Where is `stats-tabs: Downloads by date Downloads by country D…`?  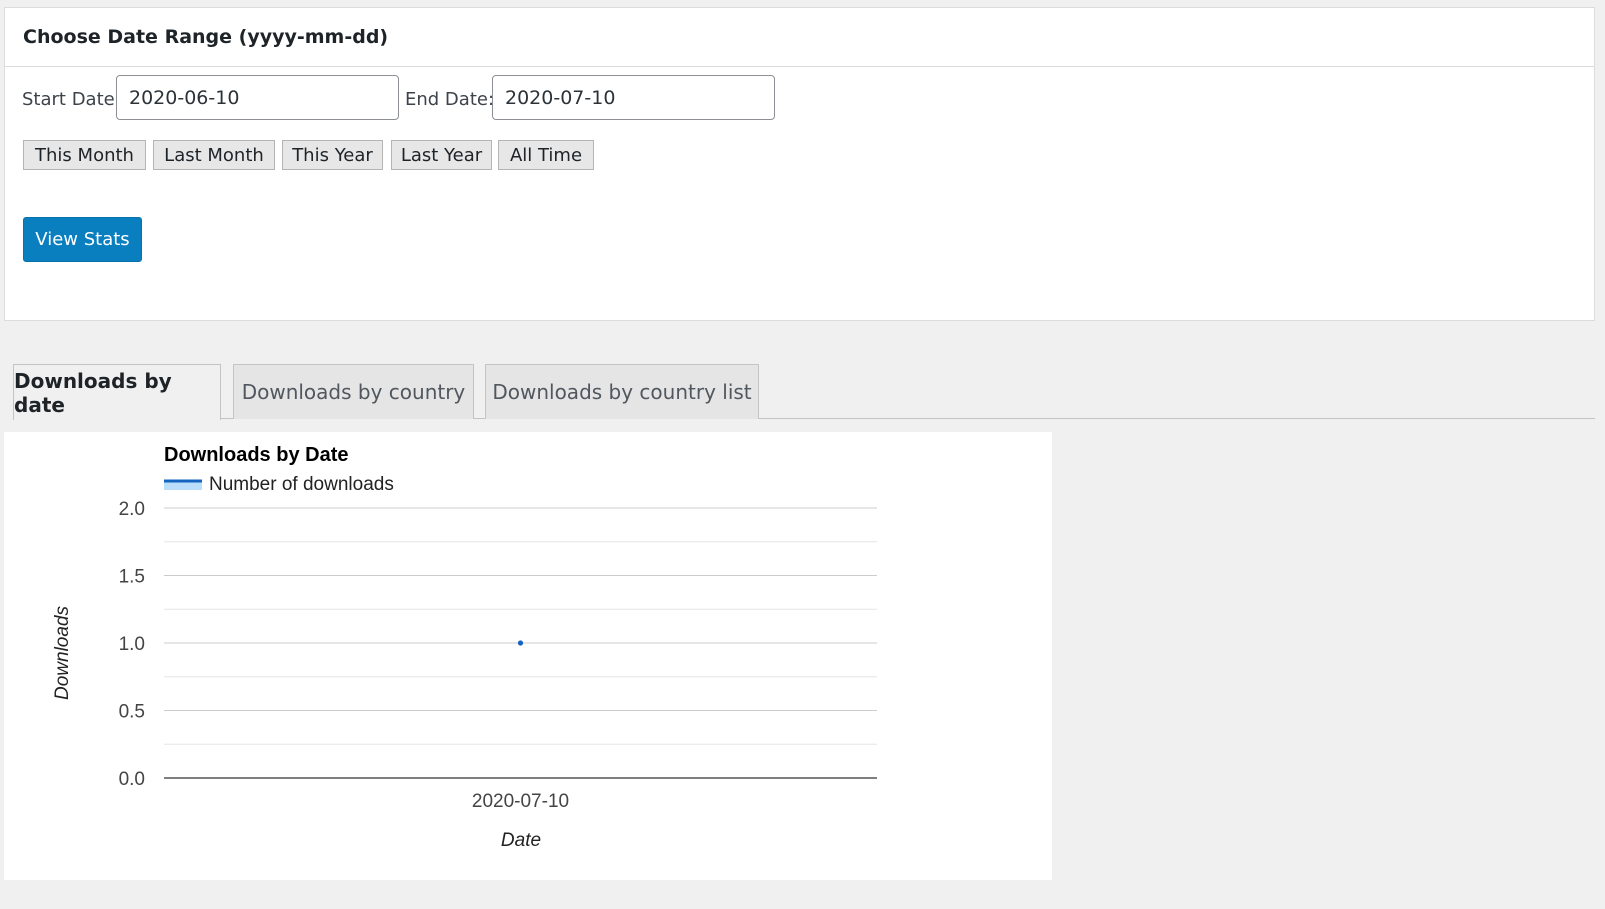
stats-tabs: Downloads by date Downloads by country D… is located at coordinates (804, 392).